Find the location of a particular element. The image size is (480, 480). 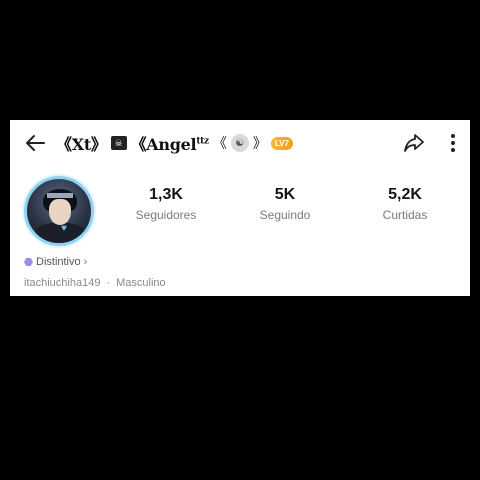

followers-label: Seguidores is located at coordinates (166, 215).